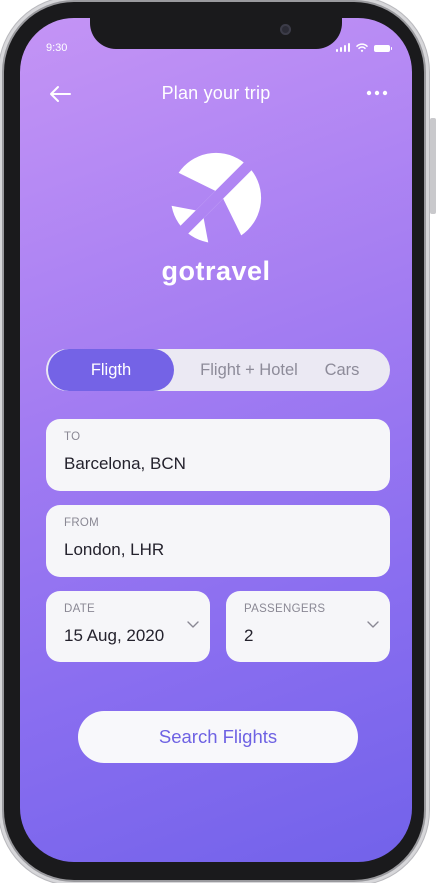 This screenshot has height=883, width=436. What do you see at coordinates (308, 626) in the screenshot?
I see `passengers-dropdown: PASSENGERS 2` at bounding box center [308, 626].